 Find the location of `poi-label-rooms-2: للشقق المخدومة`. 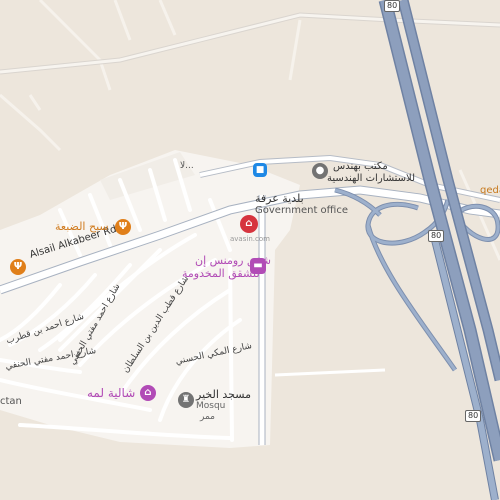

poi-label-rooms-2: للشقق المخدومة is located at coordinates (221, 273).